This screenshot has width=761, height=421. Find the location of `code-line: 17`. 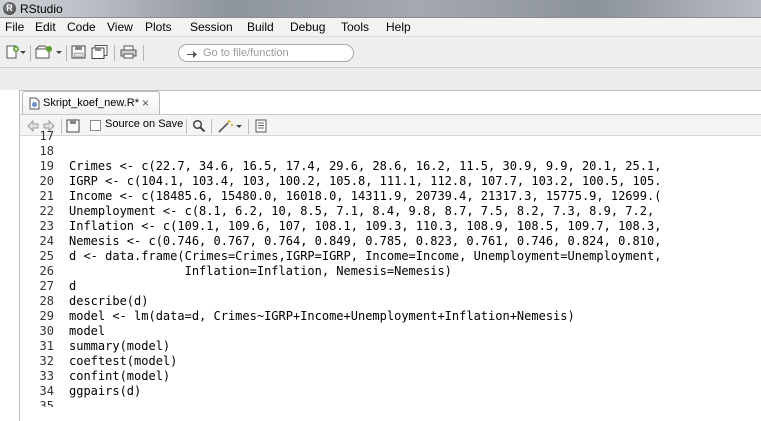

code-line: 17 is located at coordinates (390, 136).